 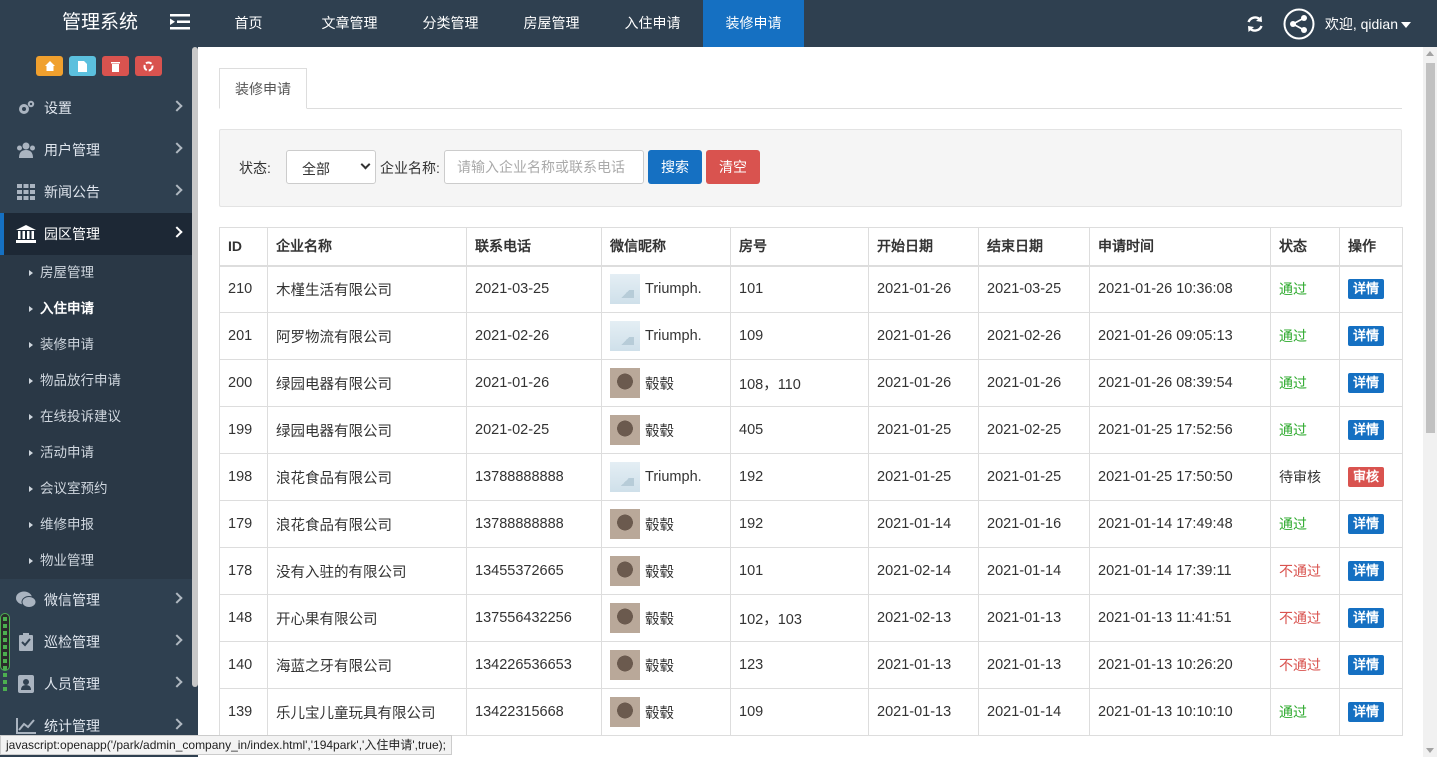 What do you see at coordinates (534, 571) in the screenshot?
I see `cell-phone: 13455372665` at bounding box center [534, 571].